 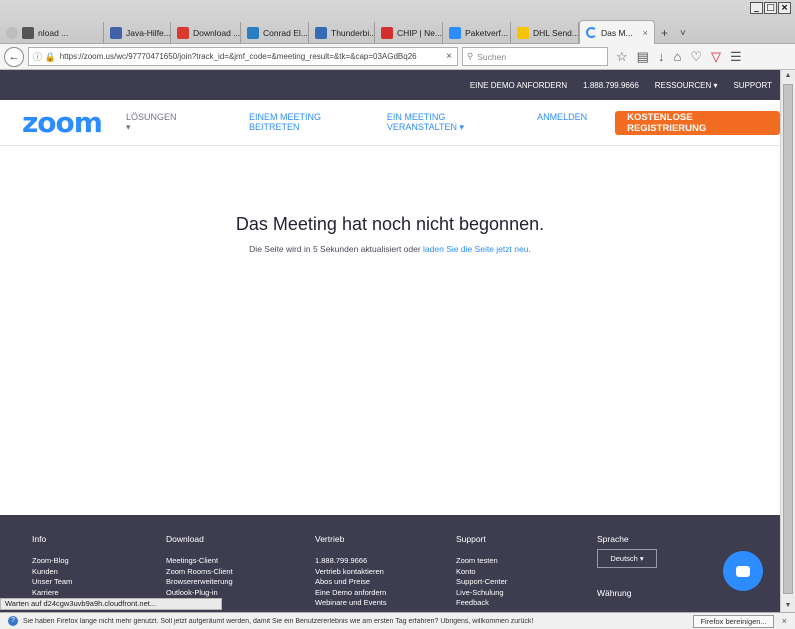 What do you see at coordinates (756, 8) in the screenshot?
I see `minimize-button: _` at bounding box center [756, 8].